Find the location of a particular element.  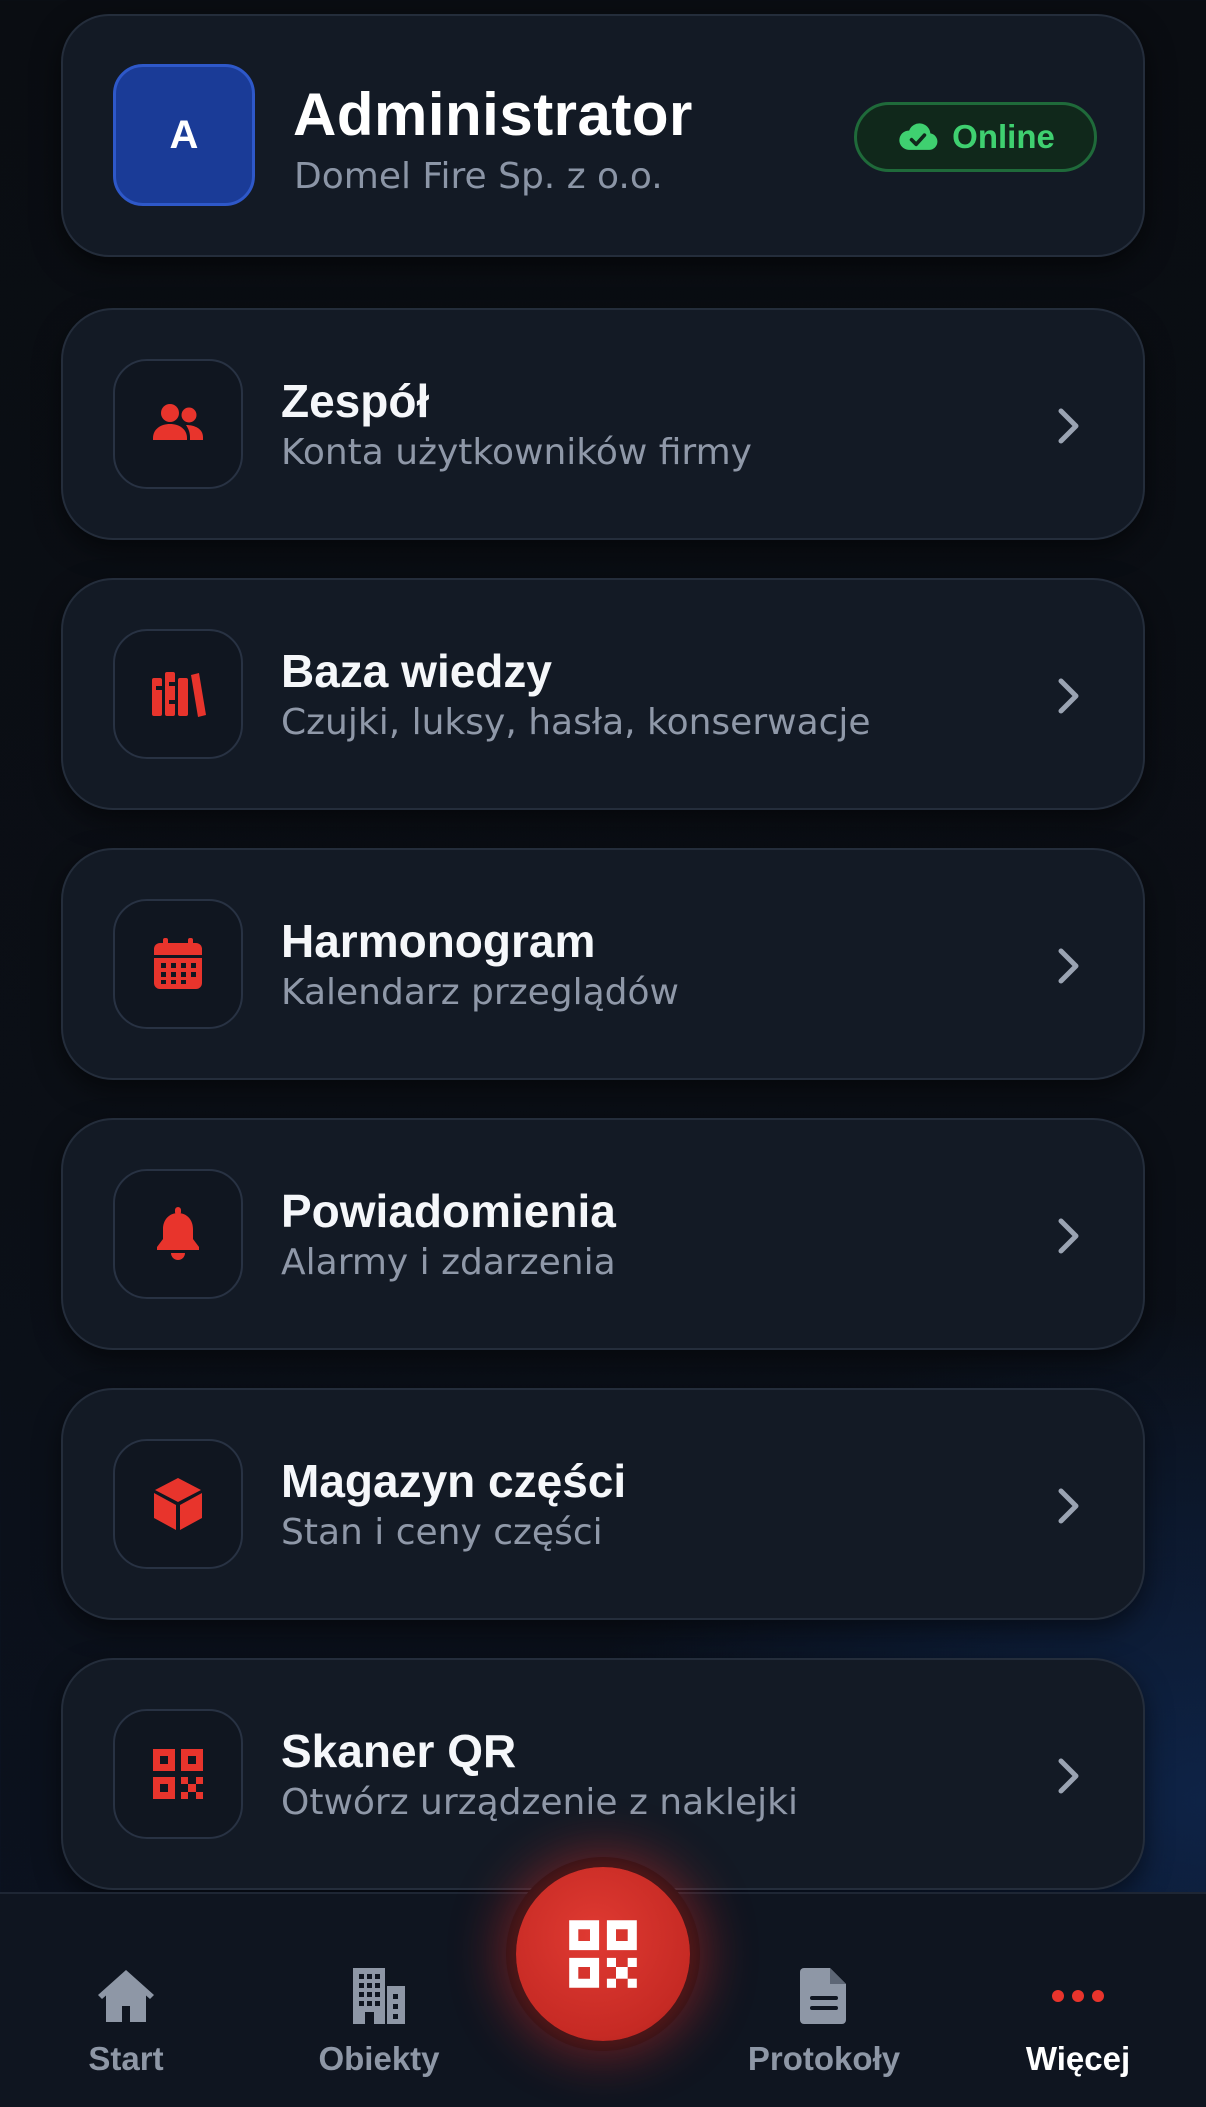

bell-icon is located at coordinates (178, 1233).